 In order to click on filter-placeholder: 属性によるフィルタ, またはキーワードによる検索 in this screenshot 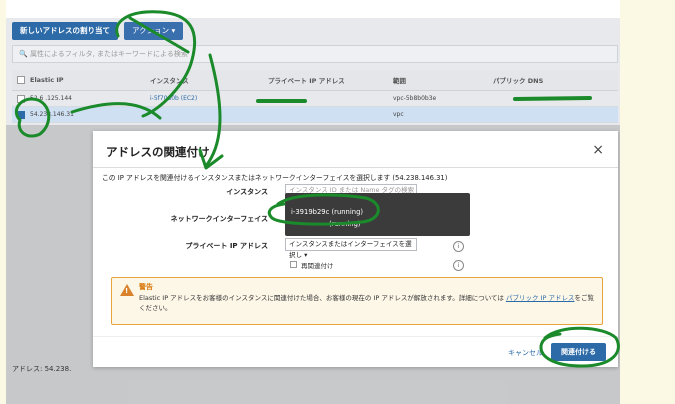, I will do `click(108, 54)`.